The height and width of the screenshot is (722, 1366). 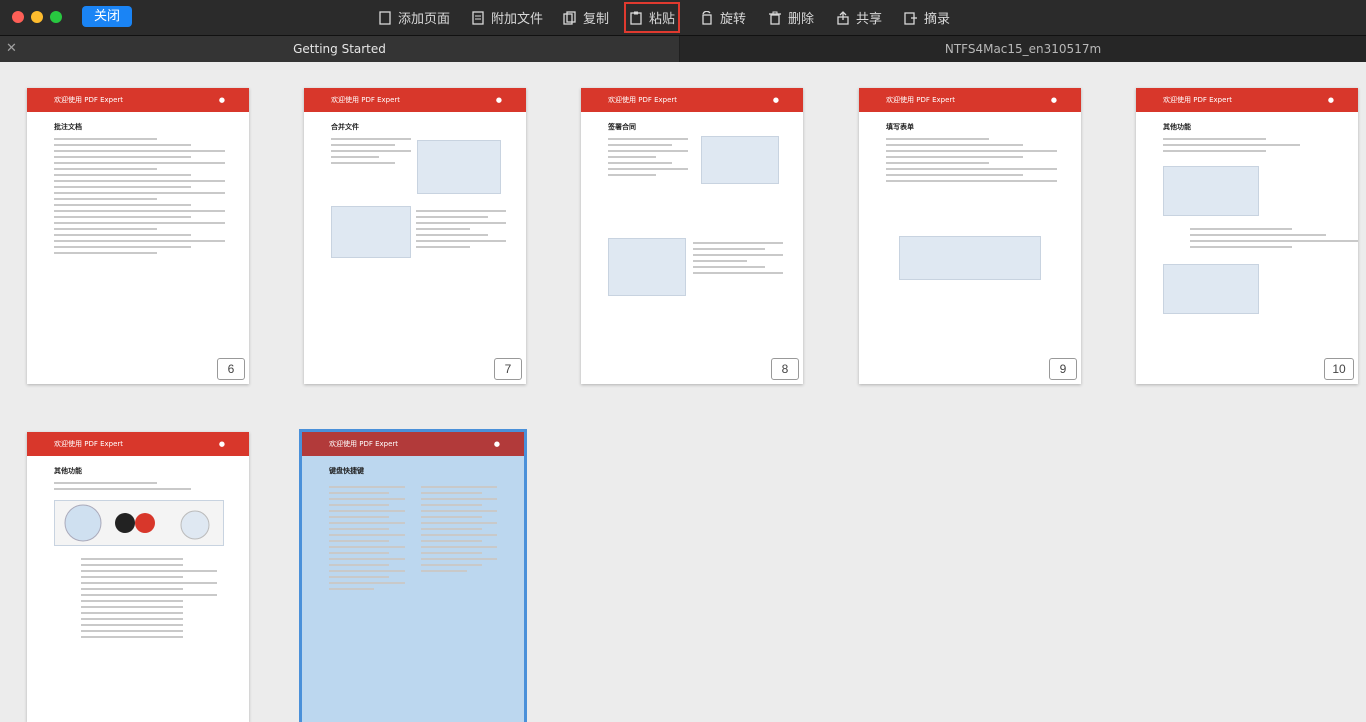 What do you see at coordinates (785, 369) in the screenshot?
I see `page-number-badge: 8` at bounding box center [785, 369].